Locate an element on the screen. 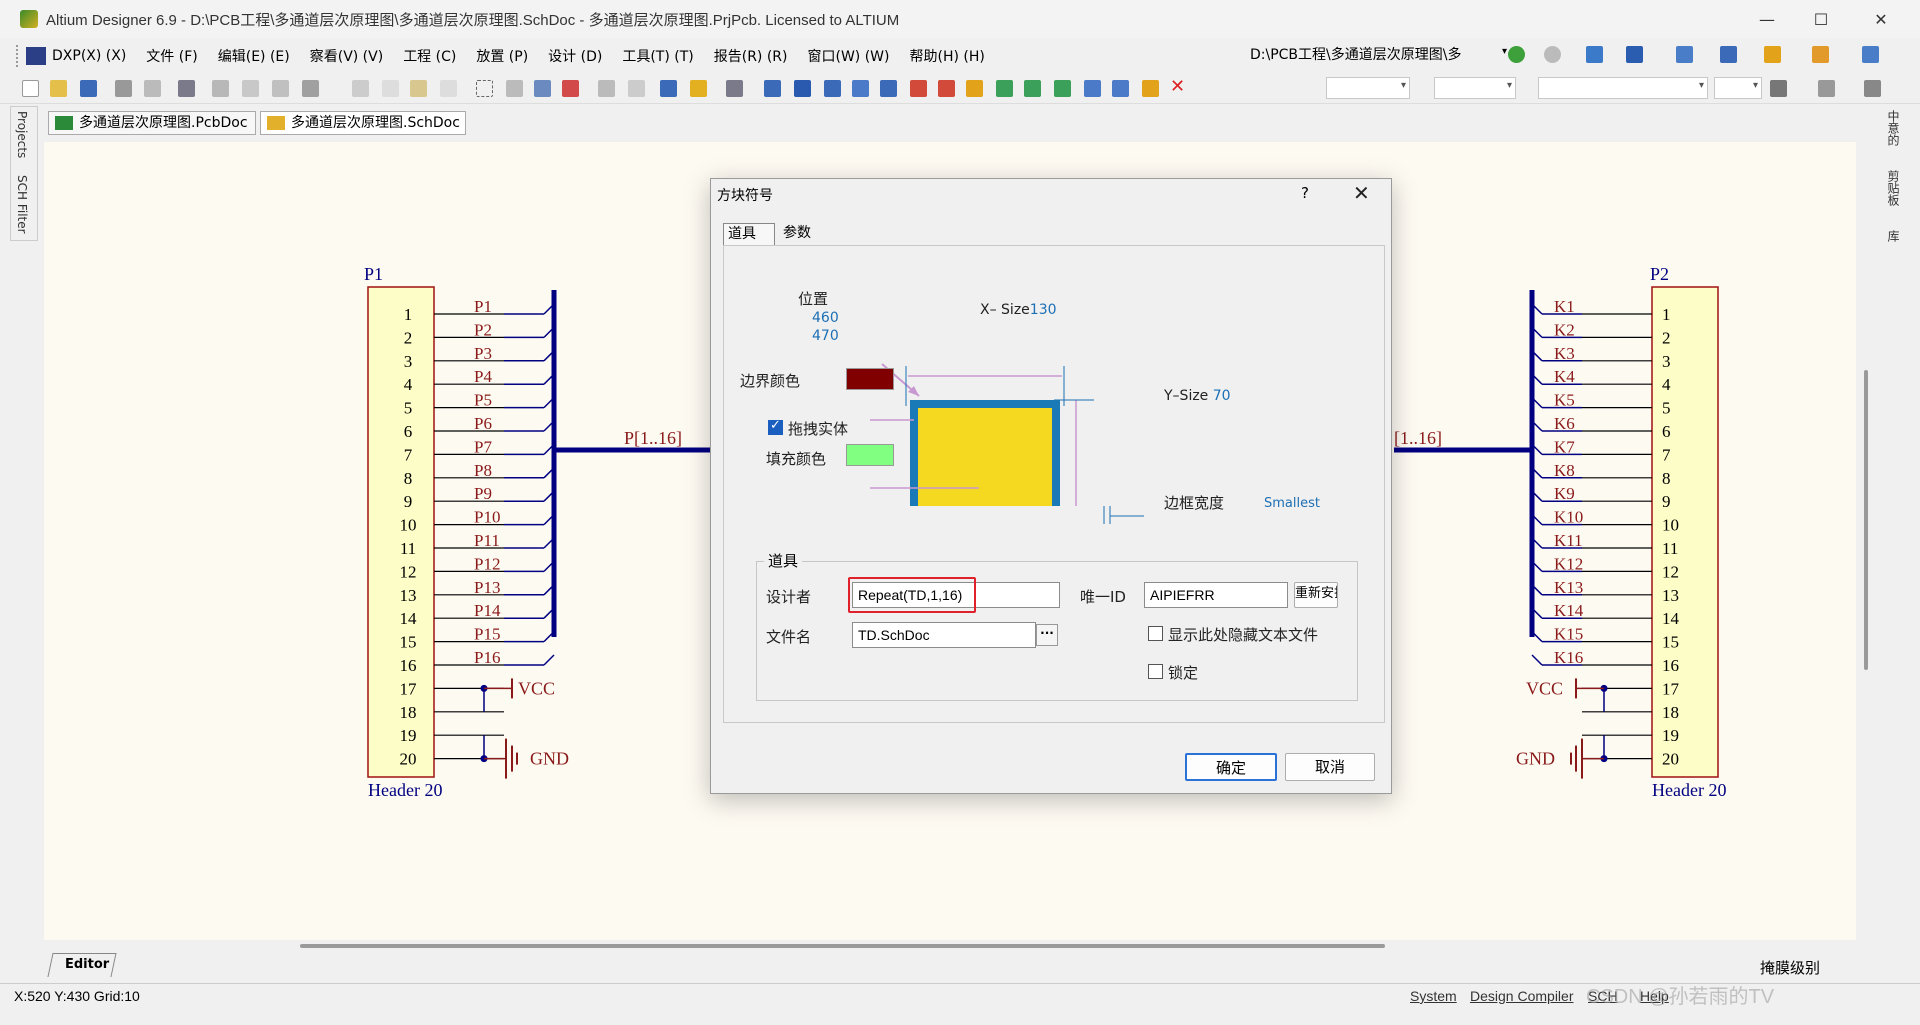 This screenshot has width=1920, height=1025. menu-project: 工程 (C) is located at coordinates (429, 56).